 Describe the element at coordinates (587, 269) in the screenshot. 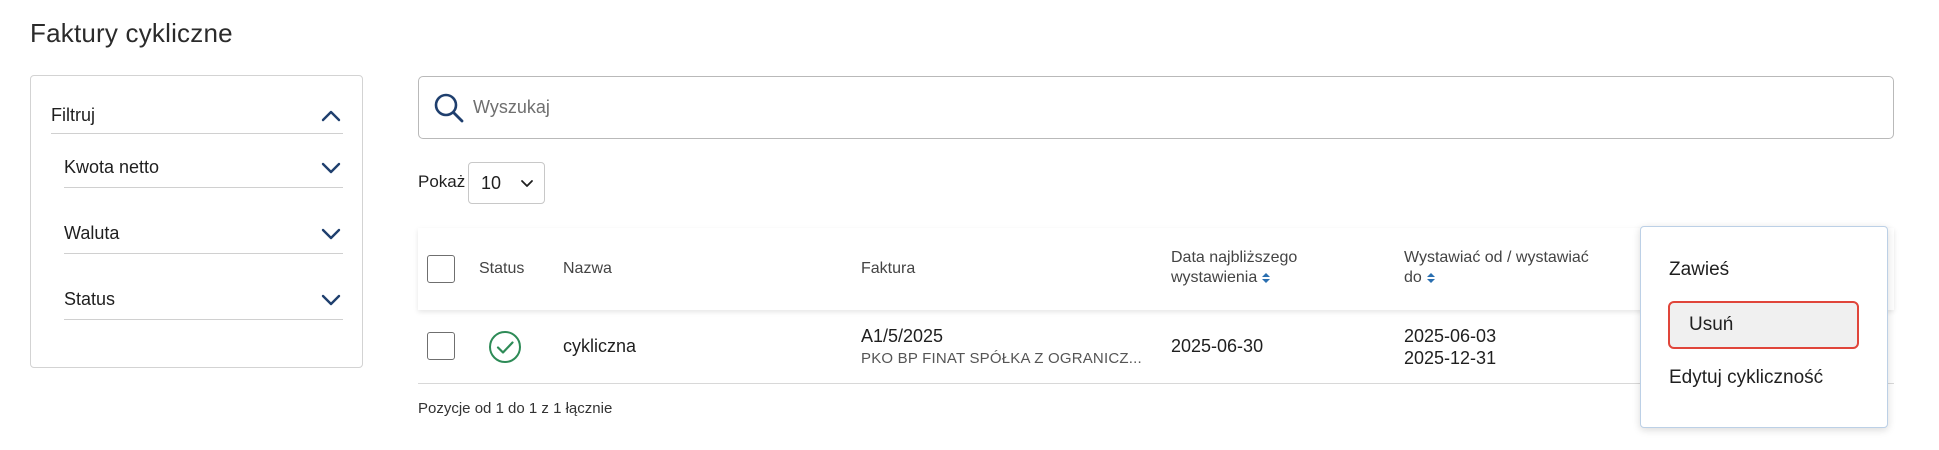

I see `column-header-name: Nazwa` at that location.